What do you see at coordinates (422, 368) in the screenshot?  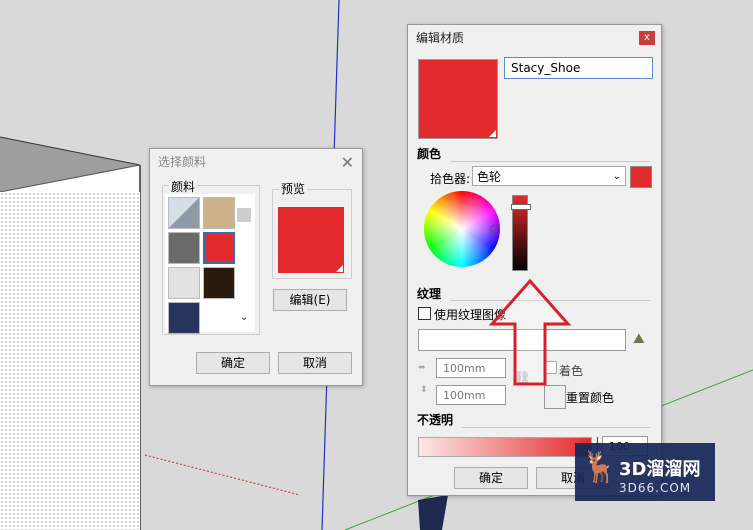 I see `width-icon: ⬌` at bounding box center [422, 368].